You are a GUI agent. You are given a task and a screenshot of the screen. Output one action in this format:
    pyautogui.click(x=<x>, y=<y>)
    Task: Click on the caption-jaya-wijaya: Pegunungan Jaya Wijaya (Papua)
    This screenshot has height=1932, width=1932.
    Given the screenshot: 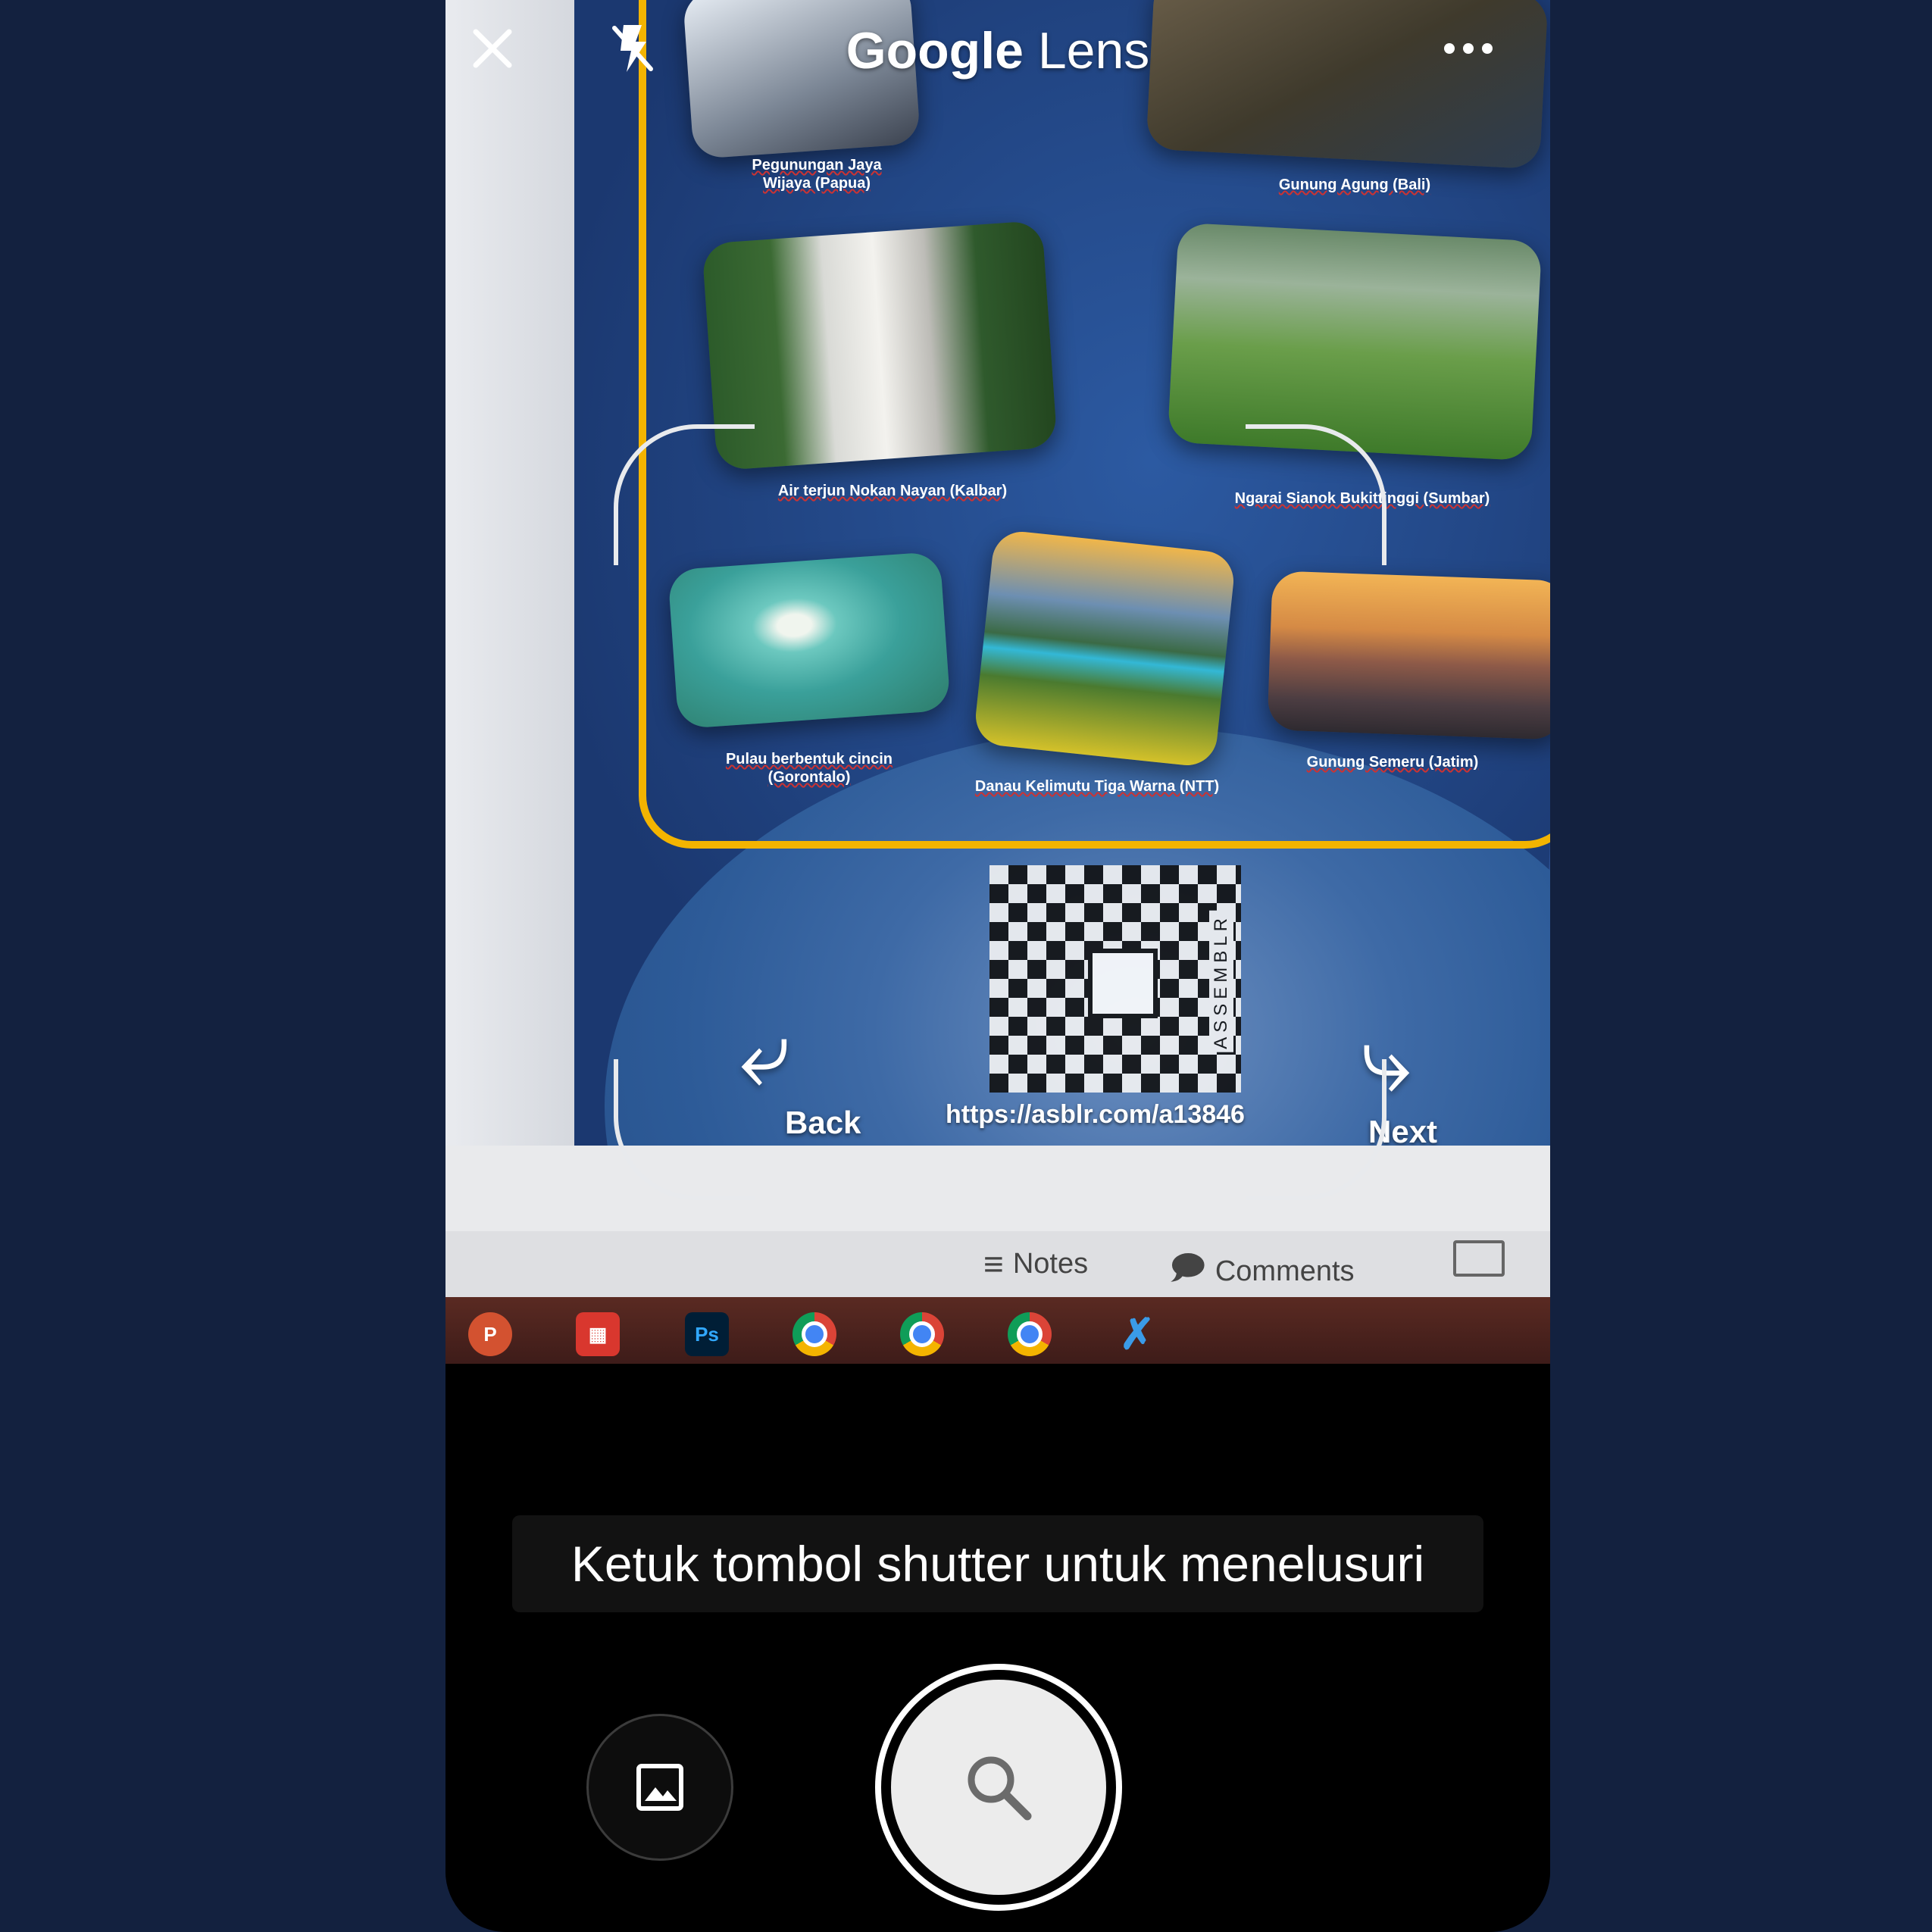 What is the action you would take?
    pyautogui.click(x=817, y=174)
    